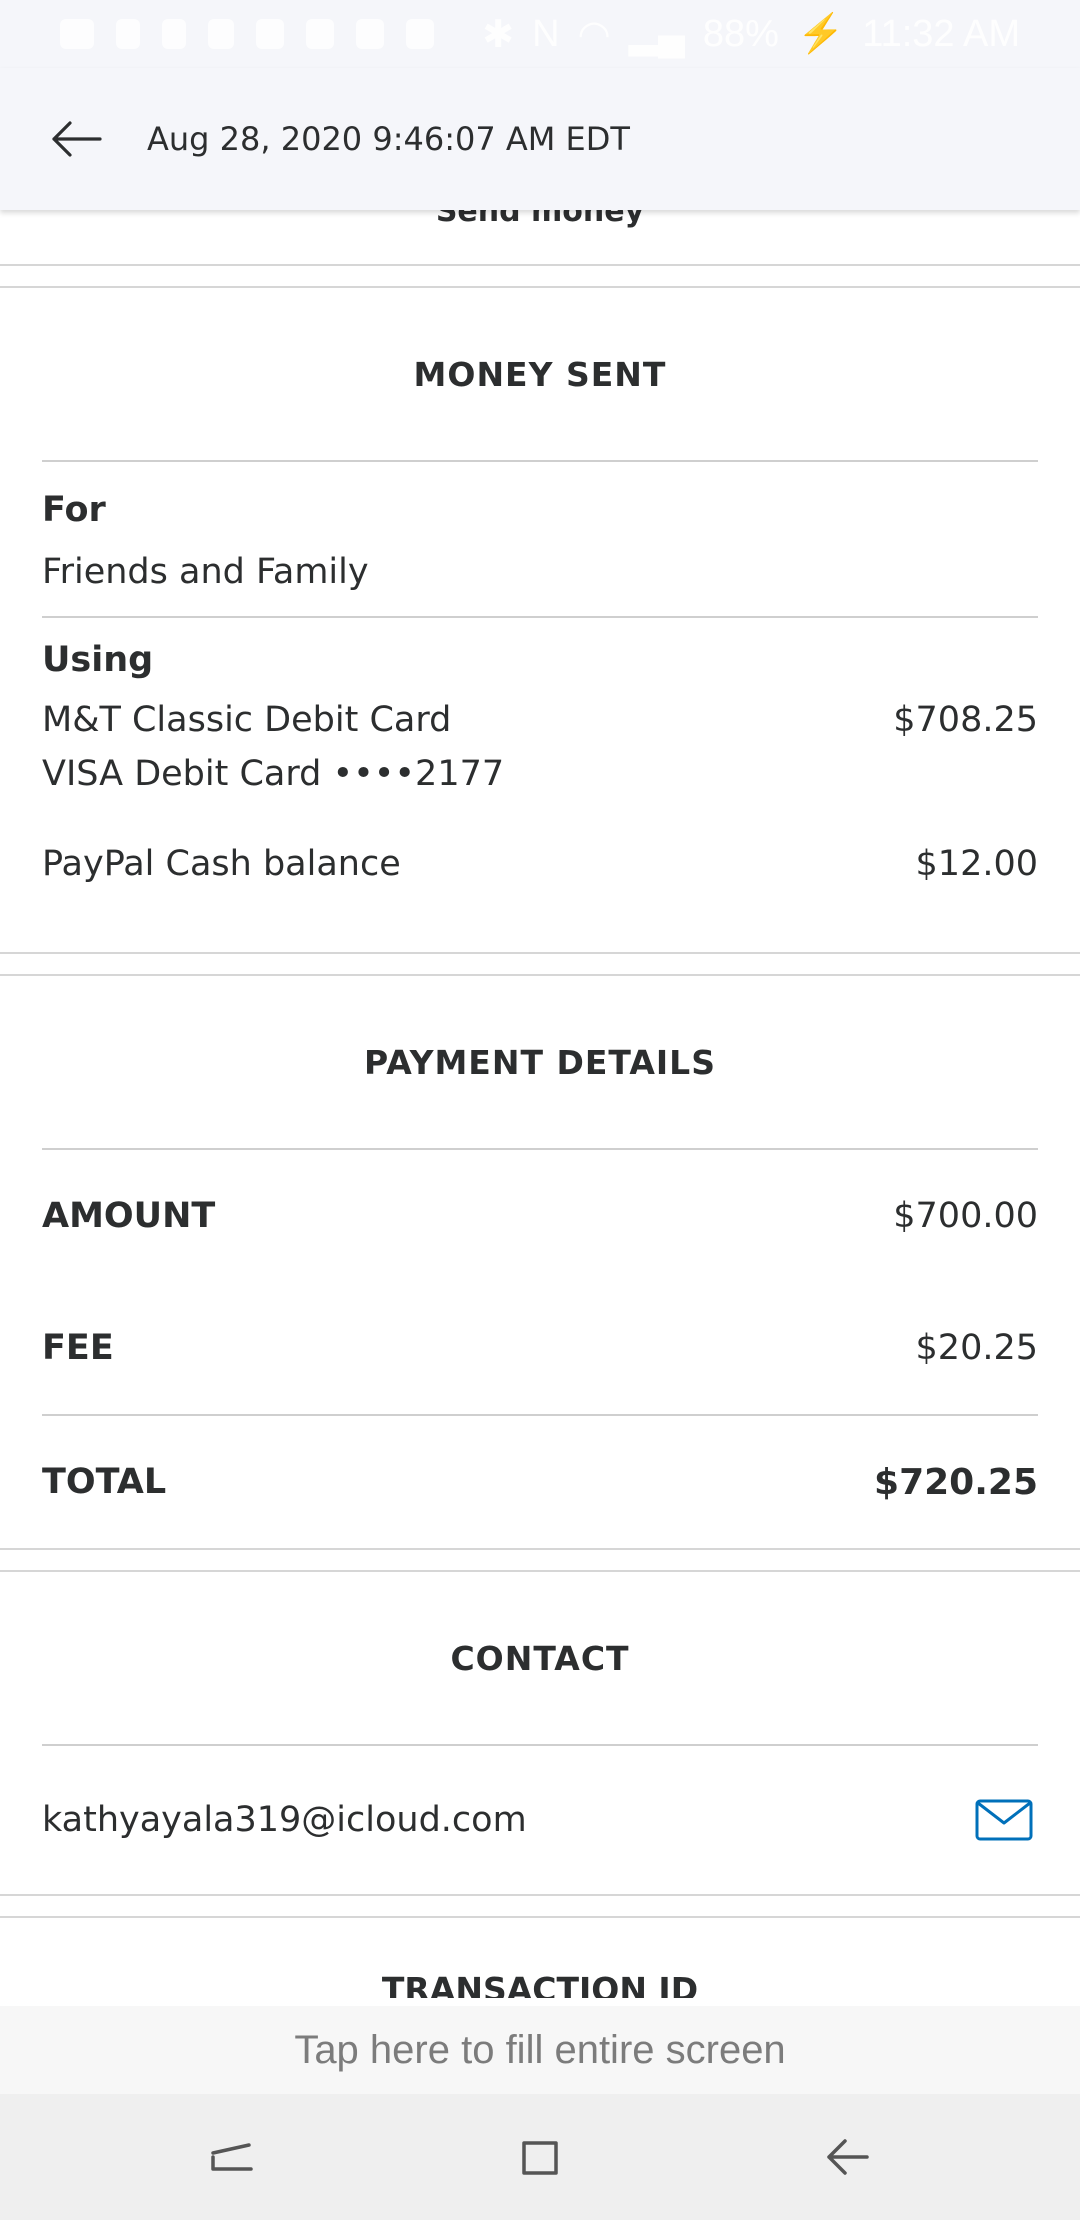 The height and width of the screenshot is (2220, 1080). Describe the element at coordinates (284, 1820) in the screenshot. I see `contact-email: kathyayala319@icloud.com` at that location.